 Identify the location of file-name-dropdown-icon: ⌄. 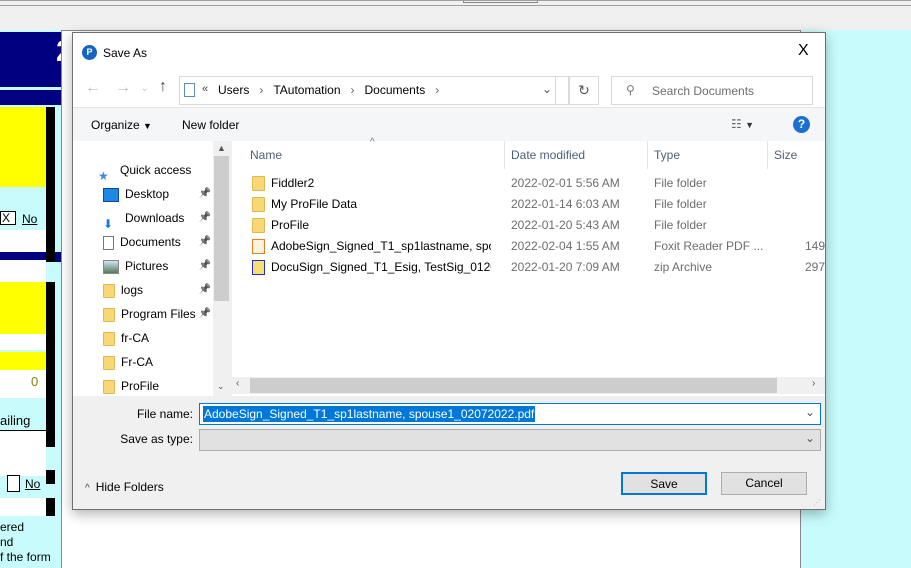
(810, 412).